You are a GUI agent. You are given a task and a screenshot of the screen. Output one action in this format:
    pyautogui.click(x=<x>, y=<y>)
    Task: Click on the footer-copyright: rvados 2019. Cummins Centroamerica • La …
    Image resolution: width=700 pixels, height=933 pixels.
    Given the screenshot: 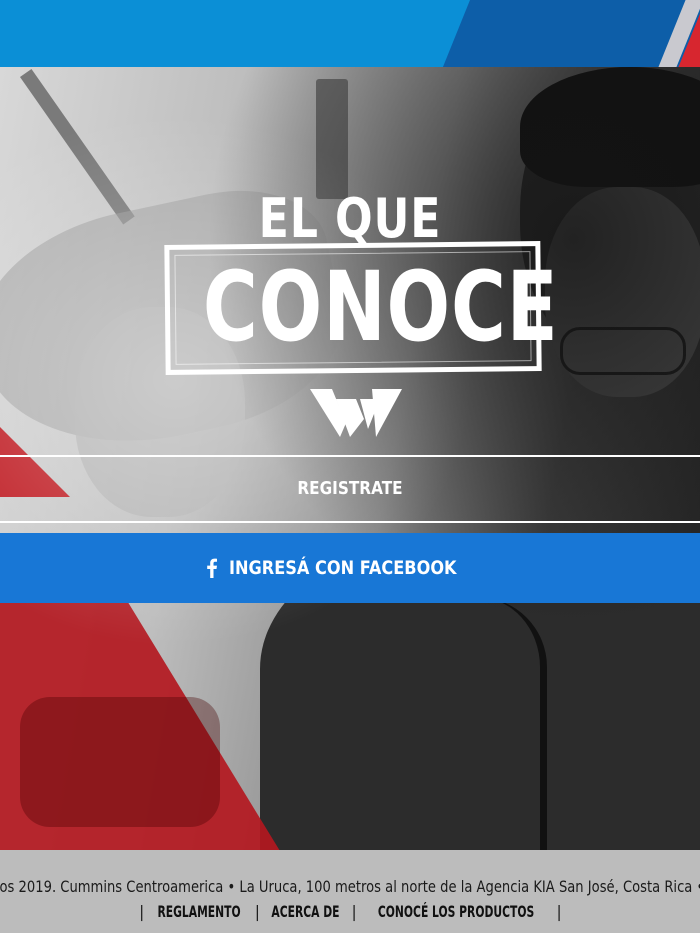 What is the action you would take?
    pyautogui.click(x=350, y=886)
    